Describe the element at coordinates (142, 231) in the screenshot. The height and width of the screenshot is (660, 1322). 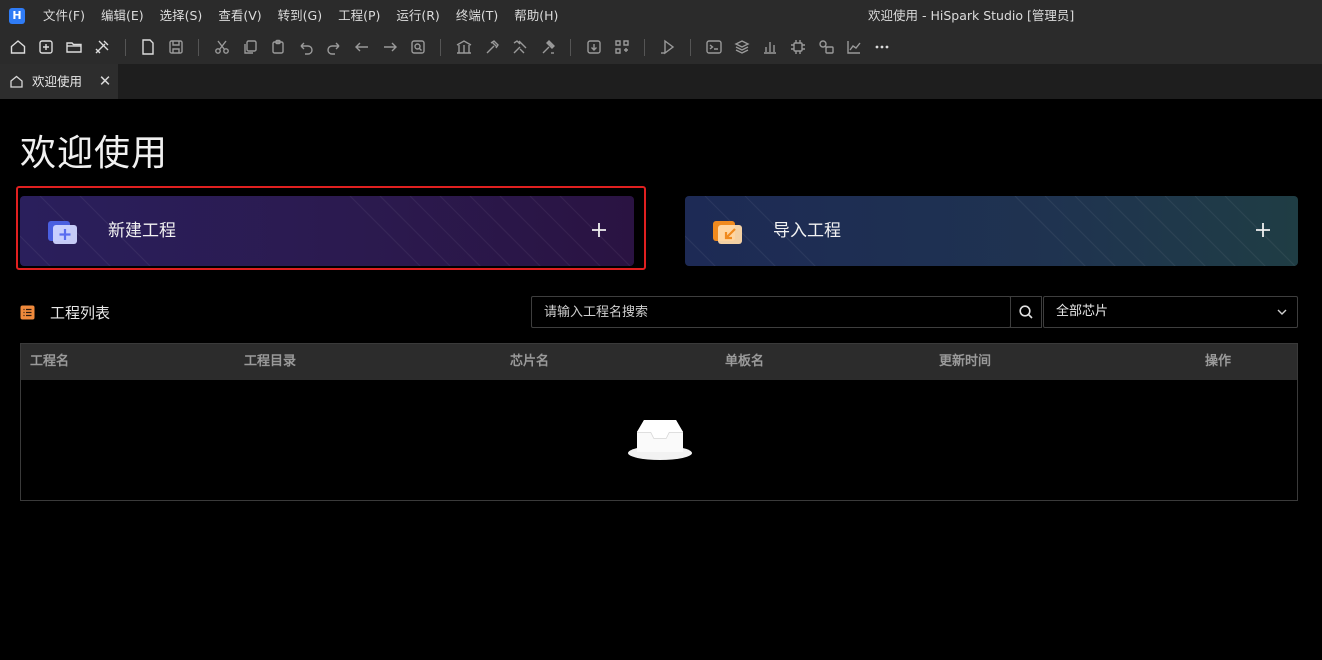
I see `new-project-label: 新建工程` at that location.